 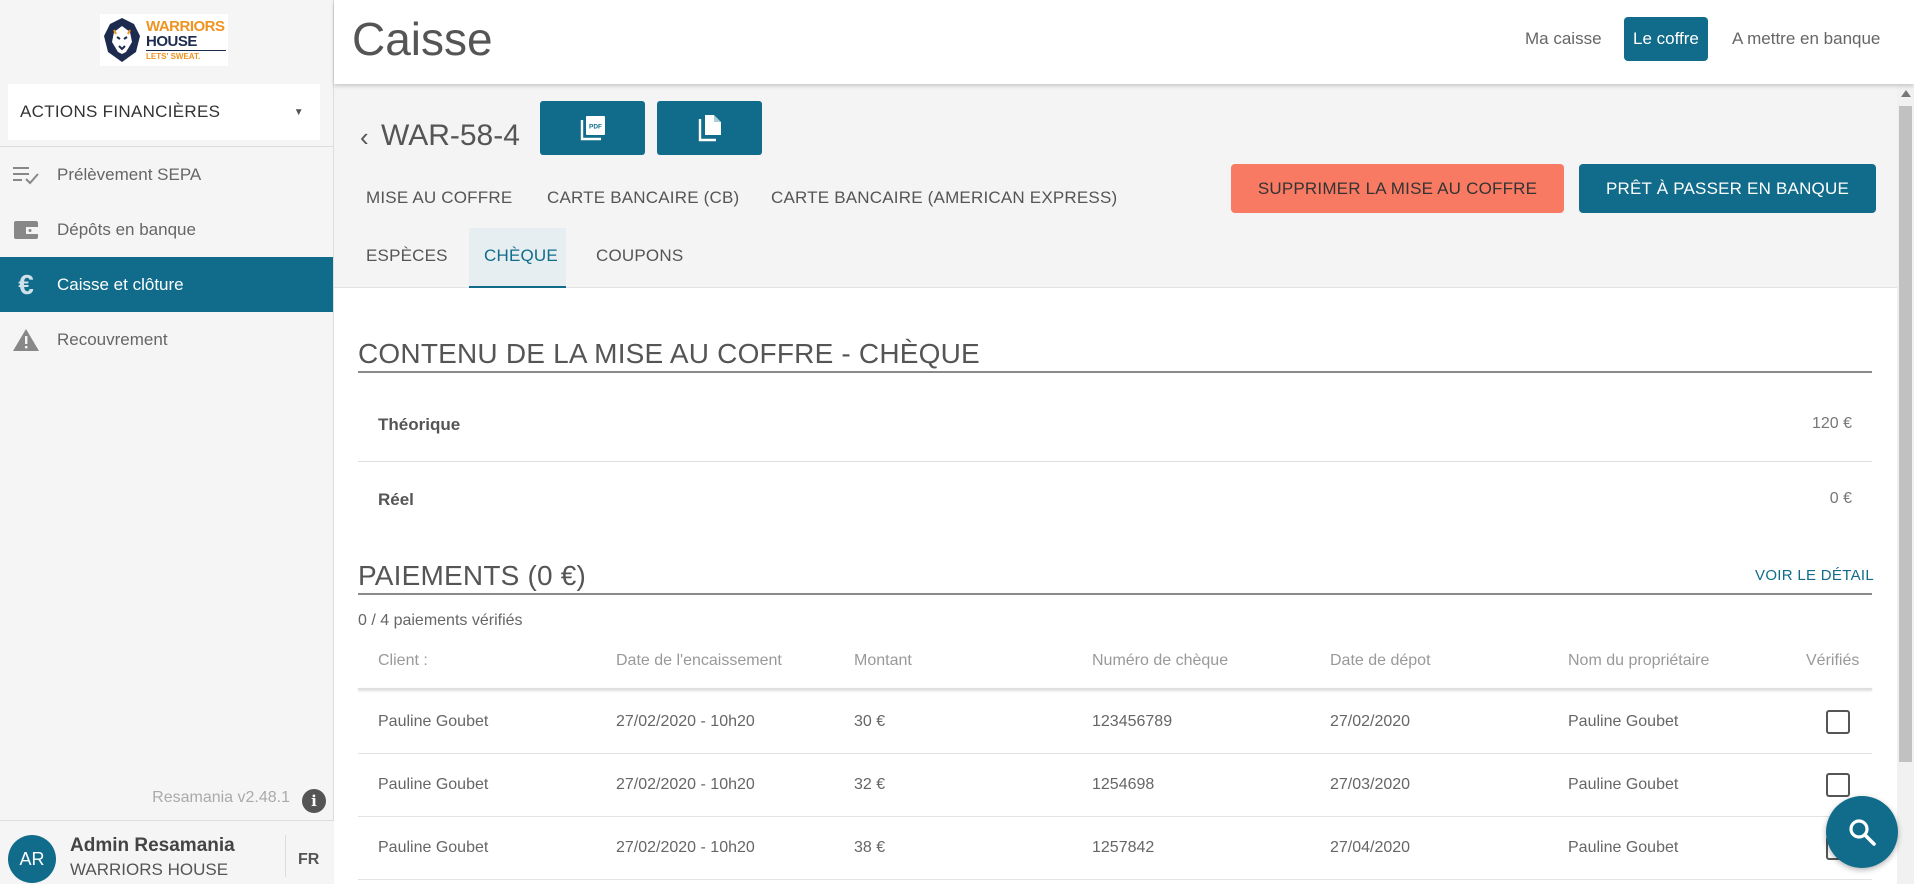 I want to click on language-switch: FR, so click(x=308, y=860).